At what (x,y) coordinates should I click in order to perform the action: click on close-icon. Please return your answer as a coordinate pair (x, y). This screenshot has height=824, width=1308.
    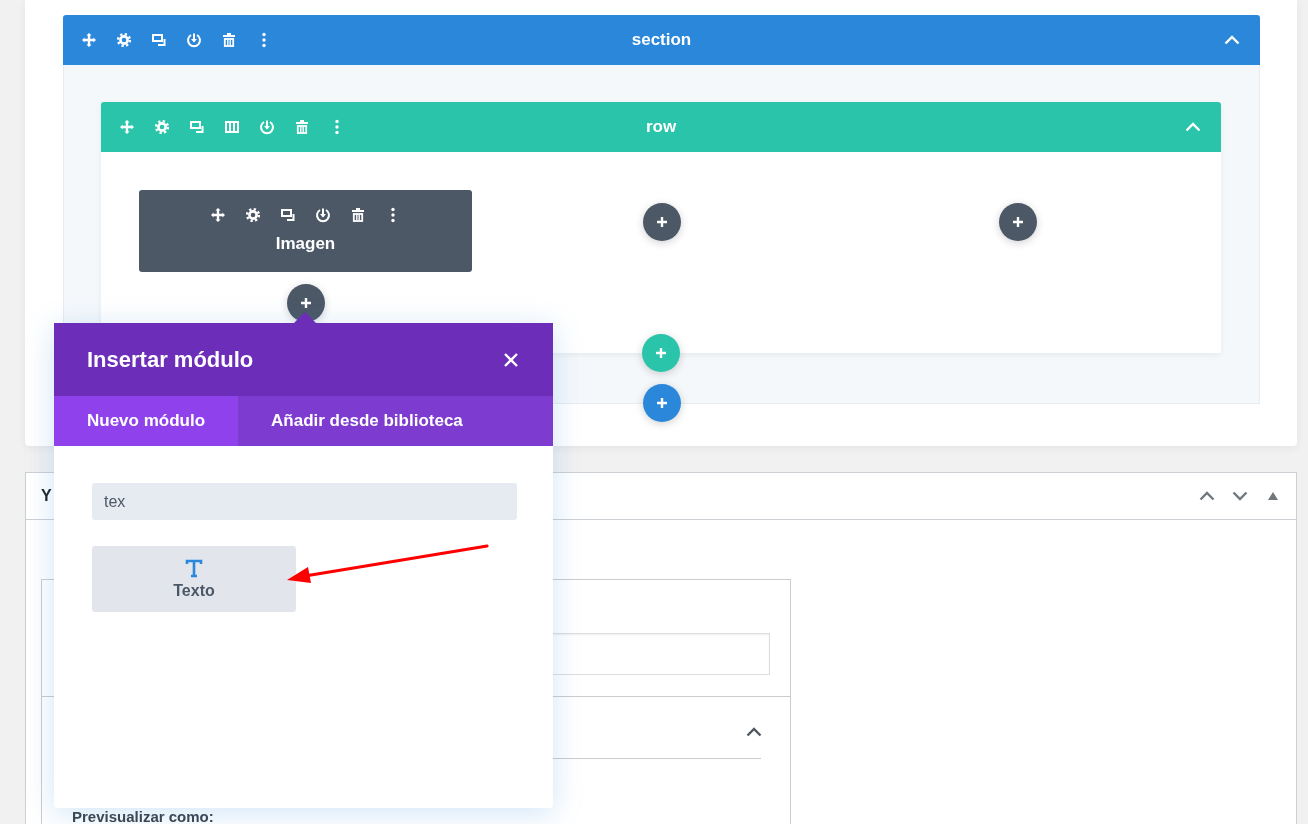
    Looking at the image, I should click on (511, 359).